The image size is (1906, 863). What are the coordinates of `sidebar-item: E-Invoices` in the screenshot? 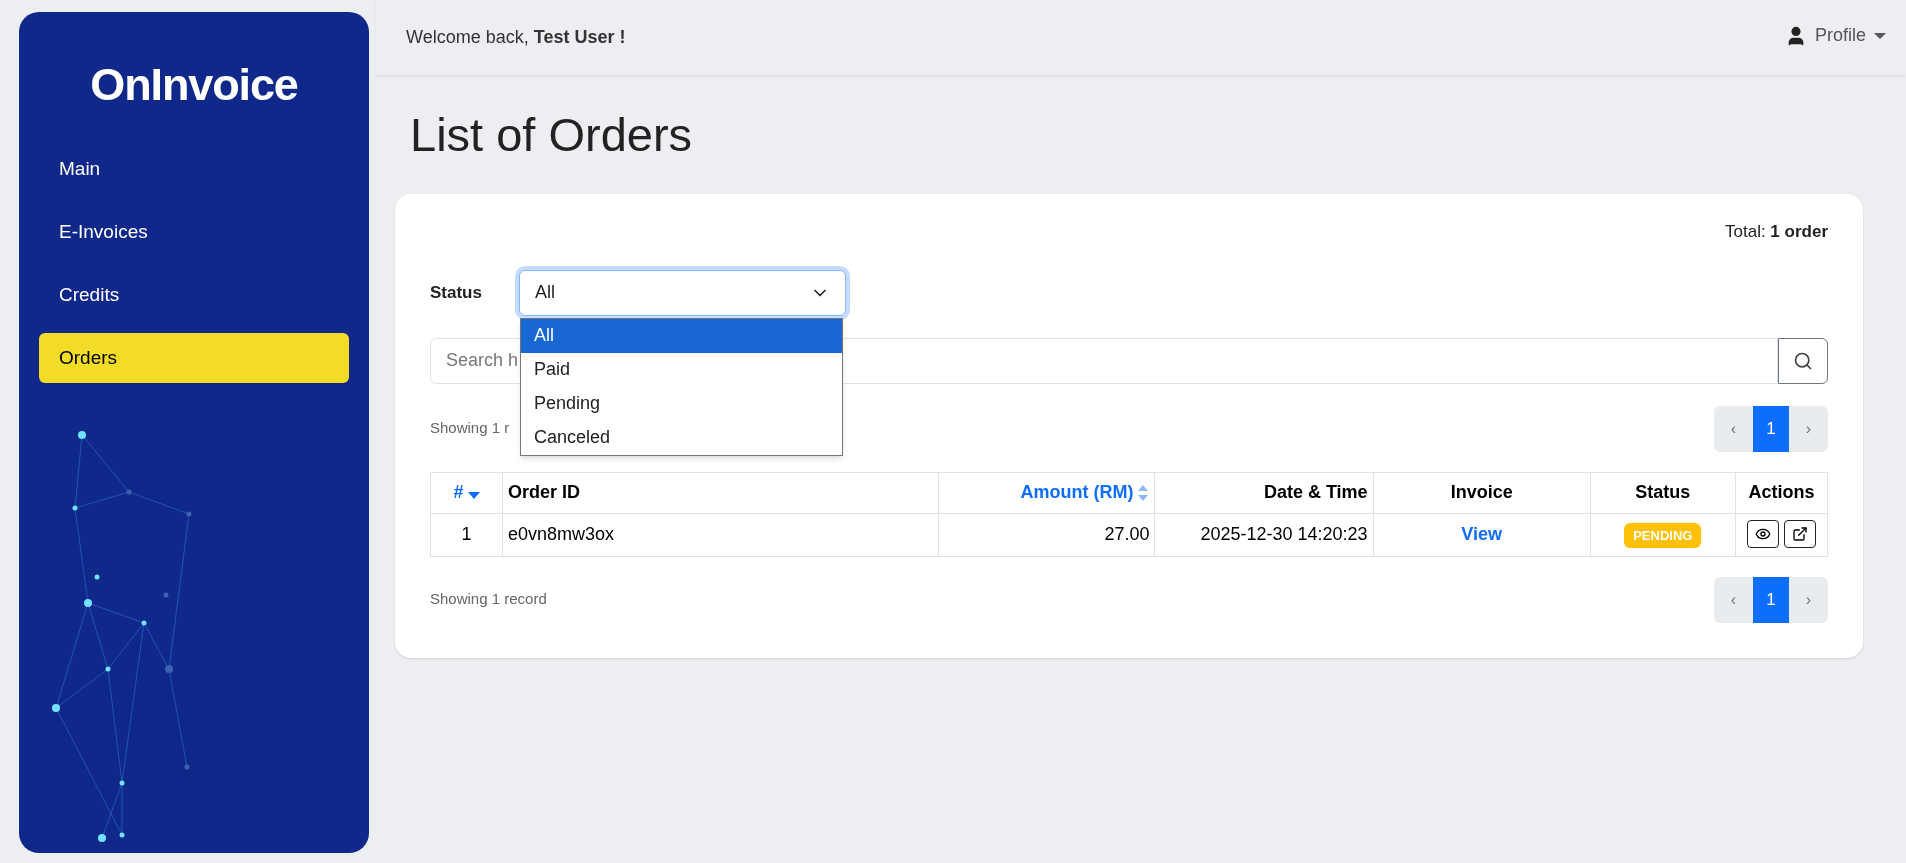 It's located at (194, 232).